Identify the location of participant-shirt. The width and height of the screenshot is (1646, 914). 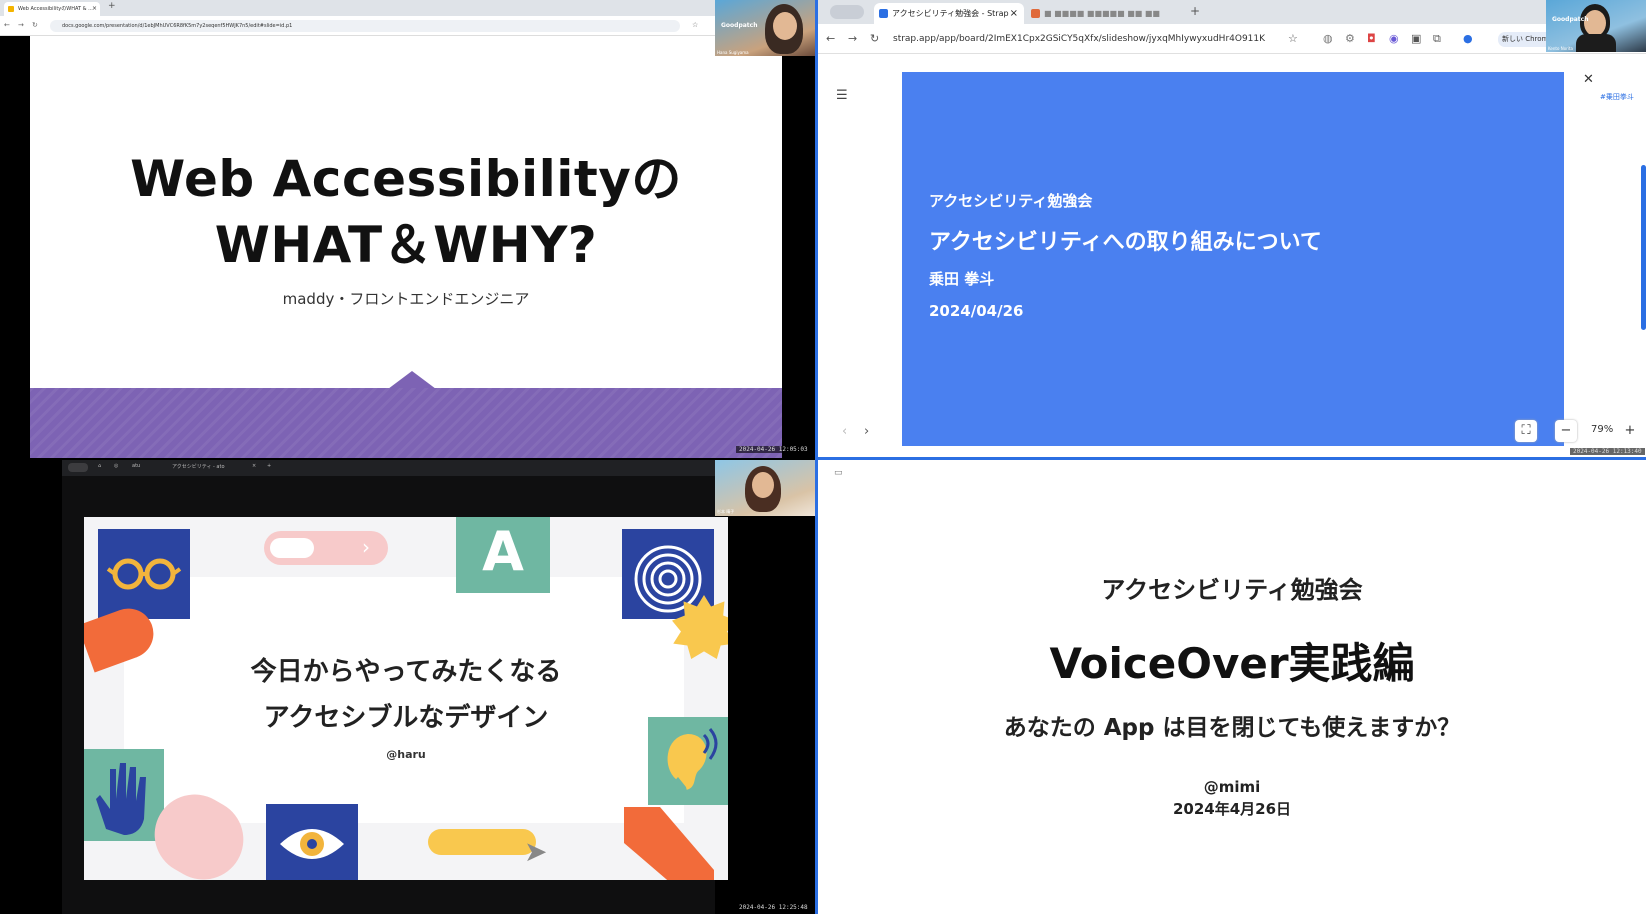
(1596, 43).